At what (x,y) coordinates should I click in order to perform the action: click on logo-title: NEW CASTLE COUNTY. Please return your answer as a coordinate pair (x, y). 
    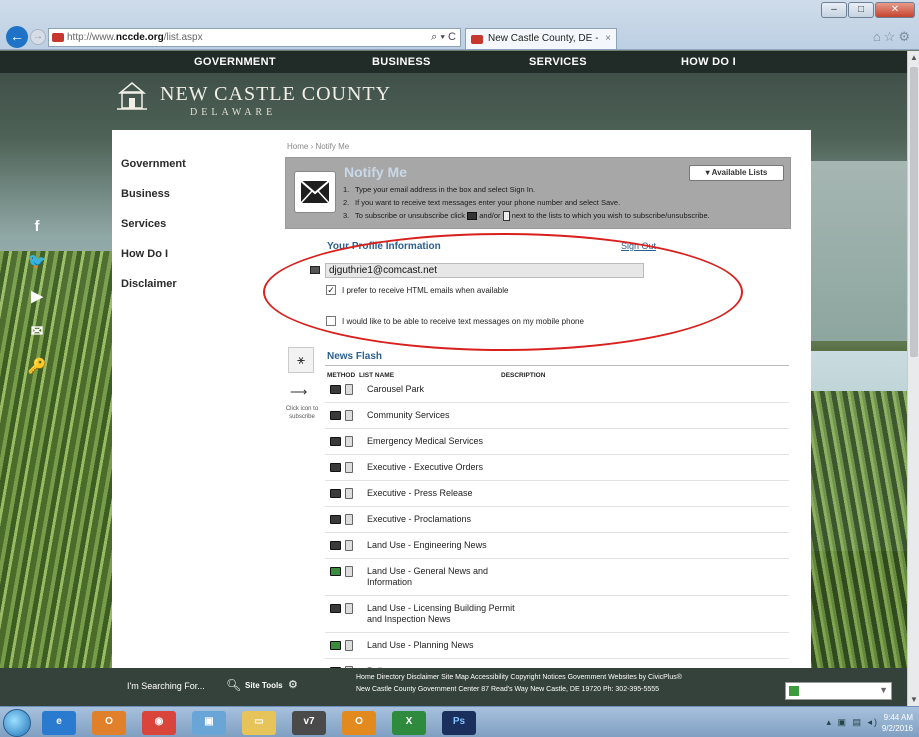
    Looking at the image, I should click on (275, 94).